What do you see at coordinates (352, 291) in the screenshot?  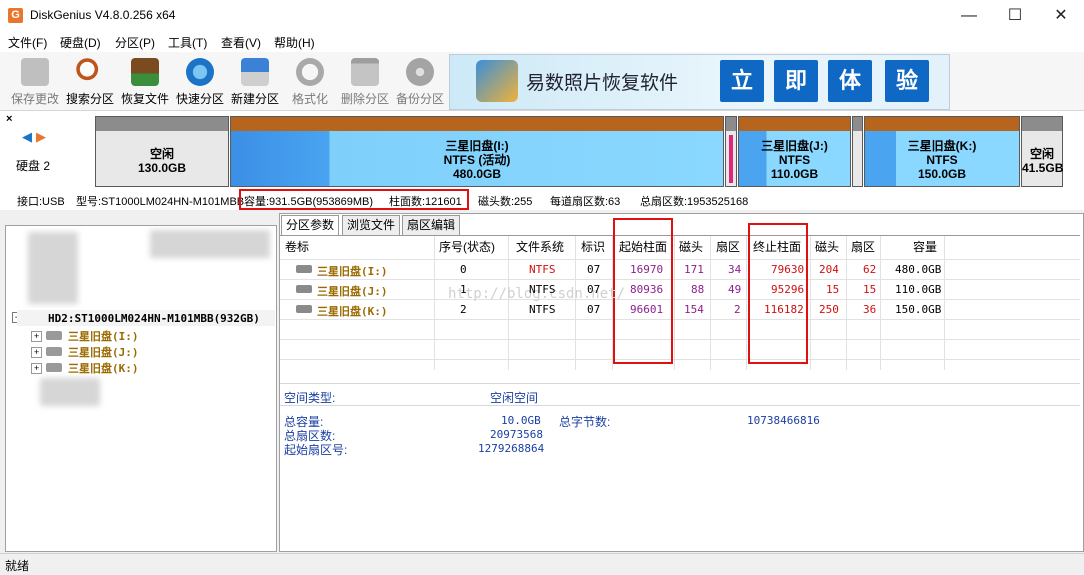 I see `row-j-label: 三星旧盘(J:)` at bounding box center [352, 291].